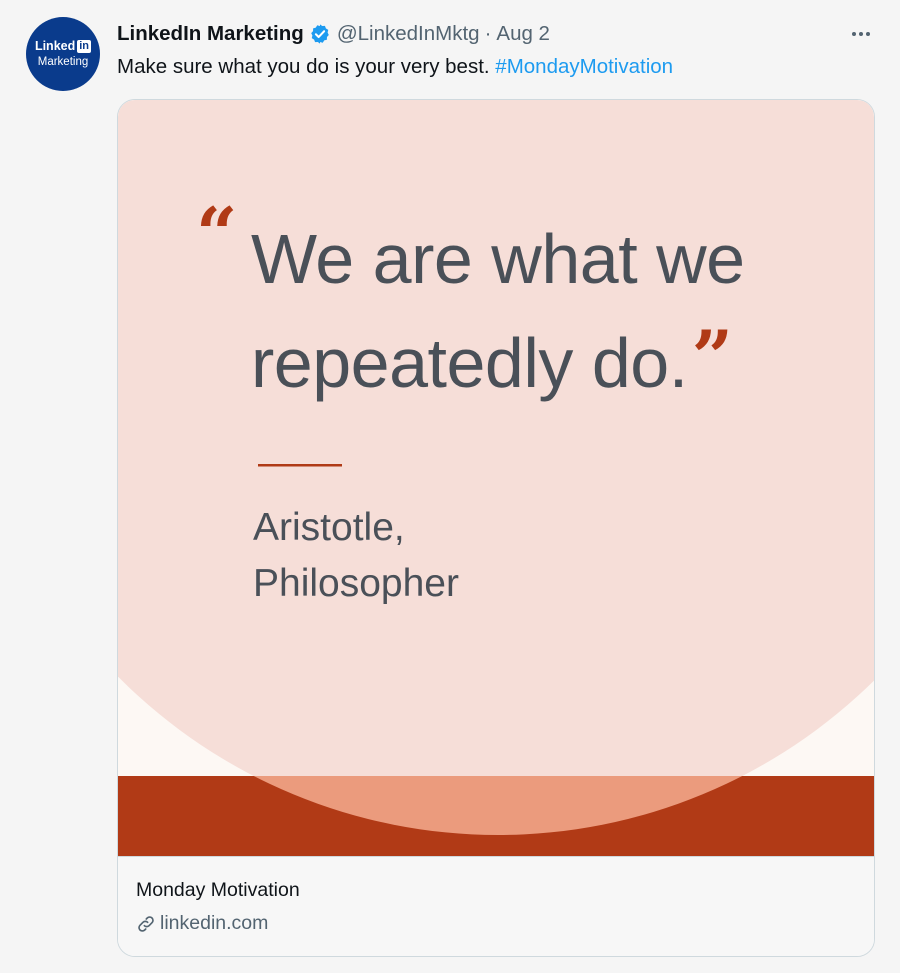  What do you see at coordinates (712, 356) in the screenshot?
I see `close-quote-mark: ”` at bounding box center [712, 356].